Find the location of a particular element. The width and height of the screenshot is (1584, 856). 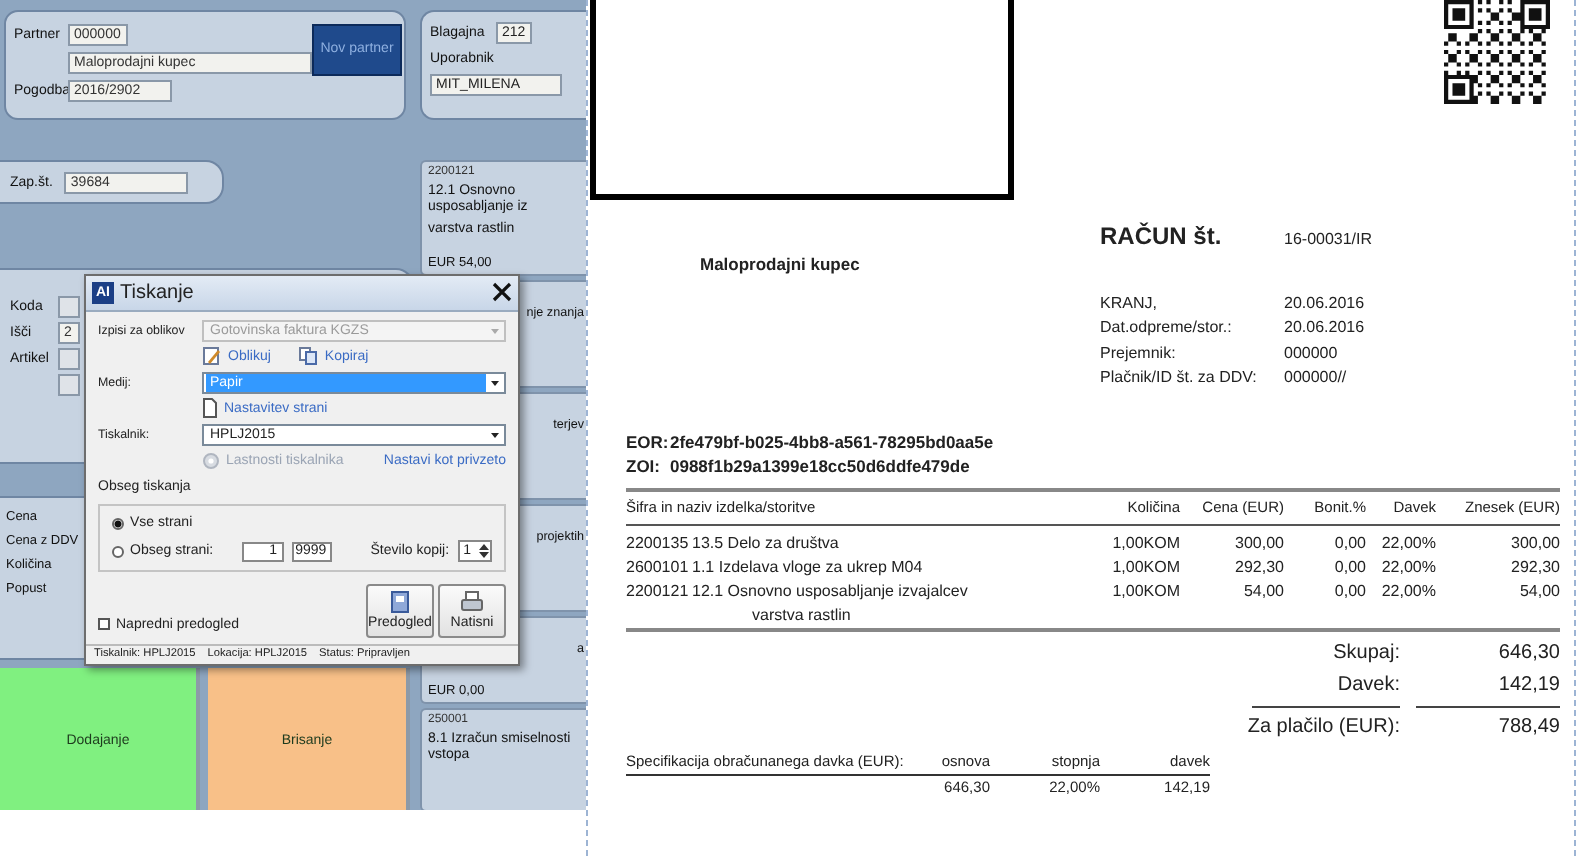

window-title: Tiskanje is located at coordinates (158, 292).